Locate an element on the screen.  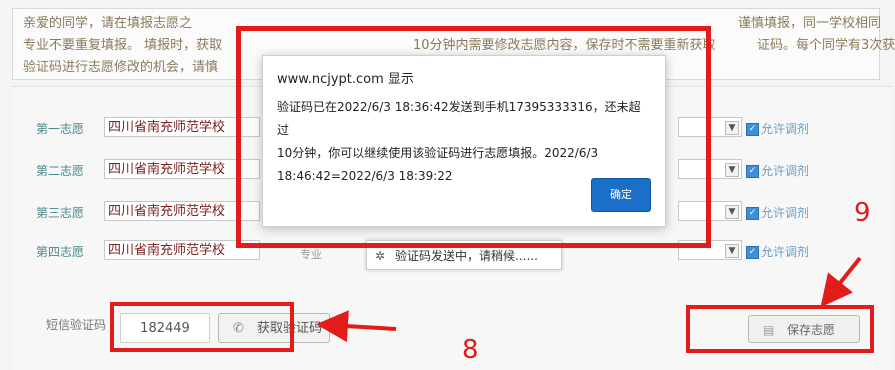
arrow-to-get-code is located at coordinates (356, 326).